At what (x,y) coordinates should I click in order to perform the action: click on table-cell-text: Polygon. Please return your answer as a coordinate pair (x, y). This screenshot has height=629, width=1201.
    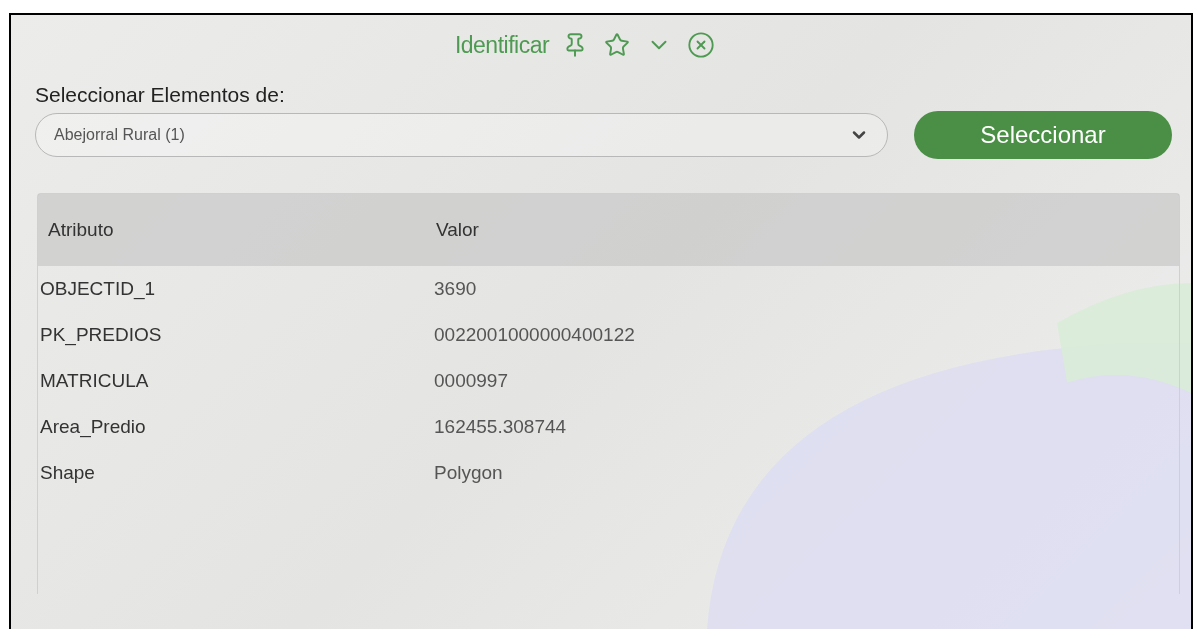
    Looking at the image, I should click on (468, 473).